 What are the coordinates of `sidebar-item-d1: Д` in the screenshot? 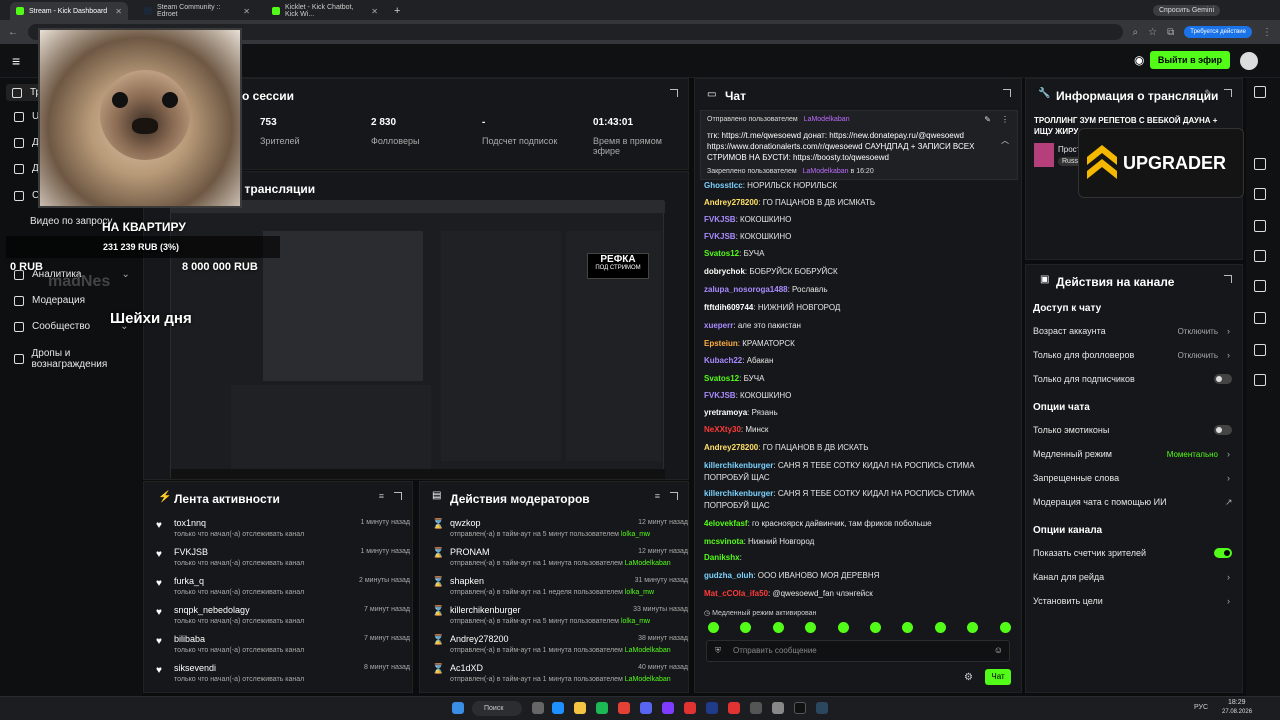 It's located at (26, 142).